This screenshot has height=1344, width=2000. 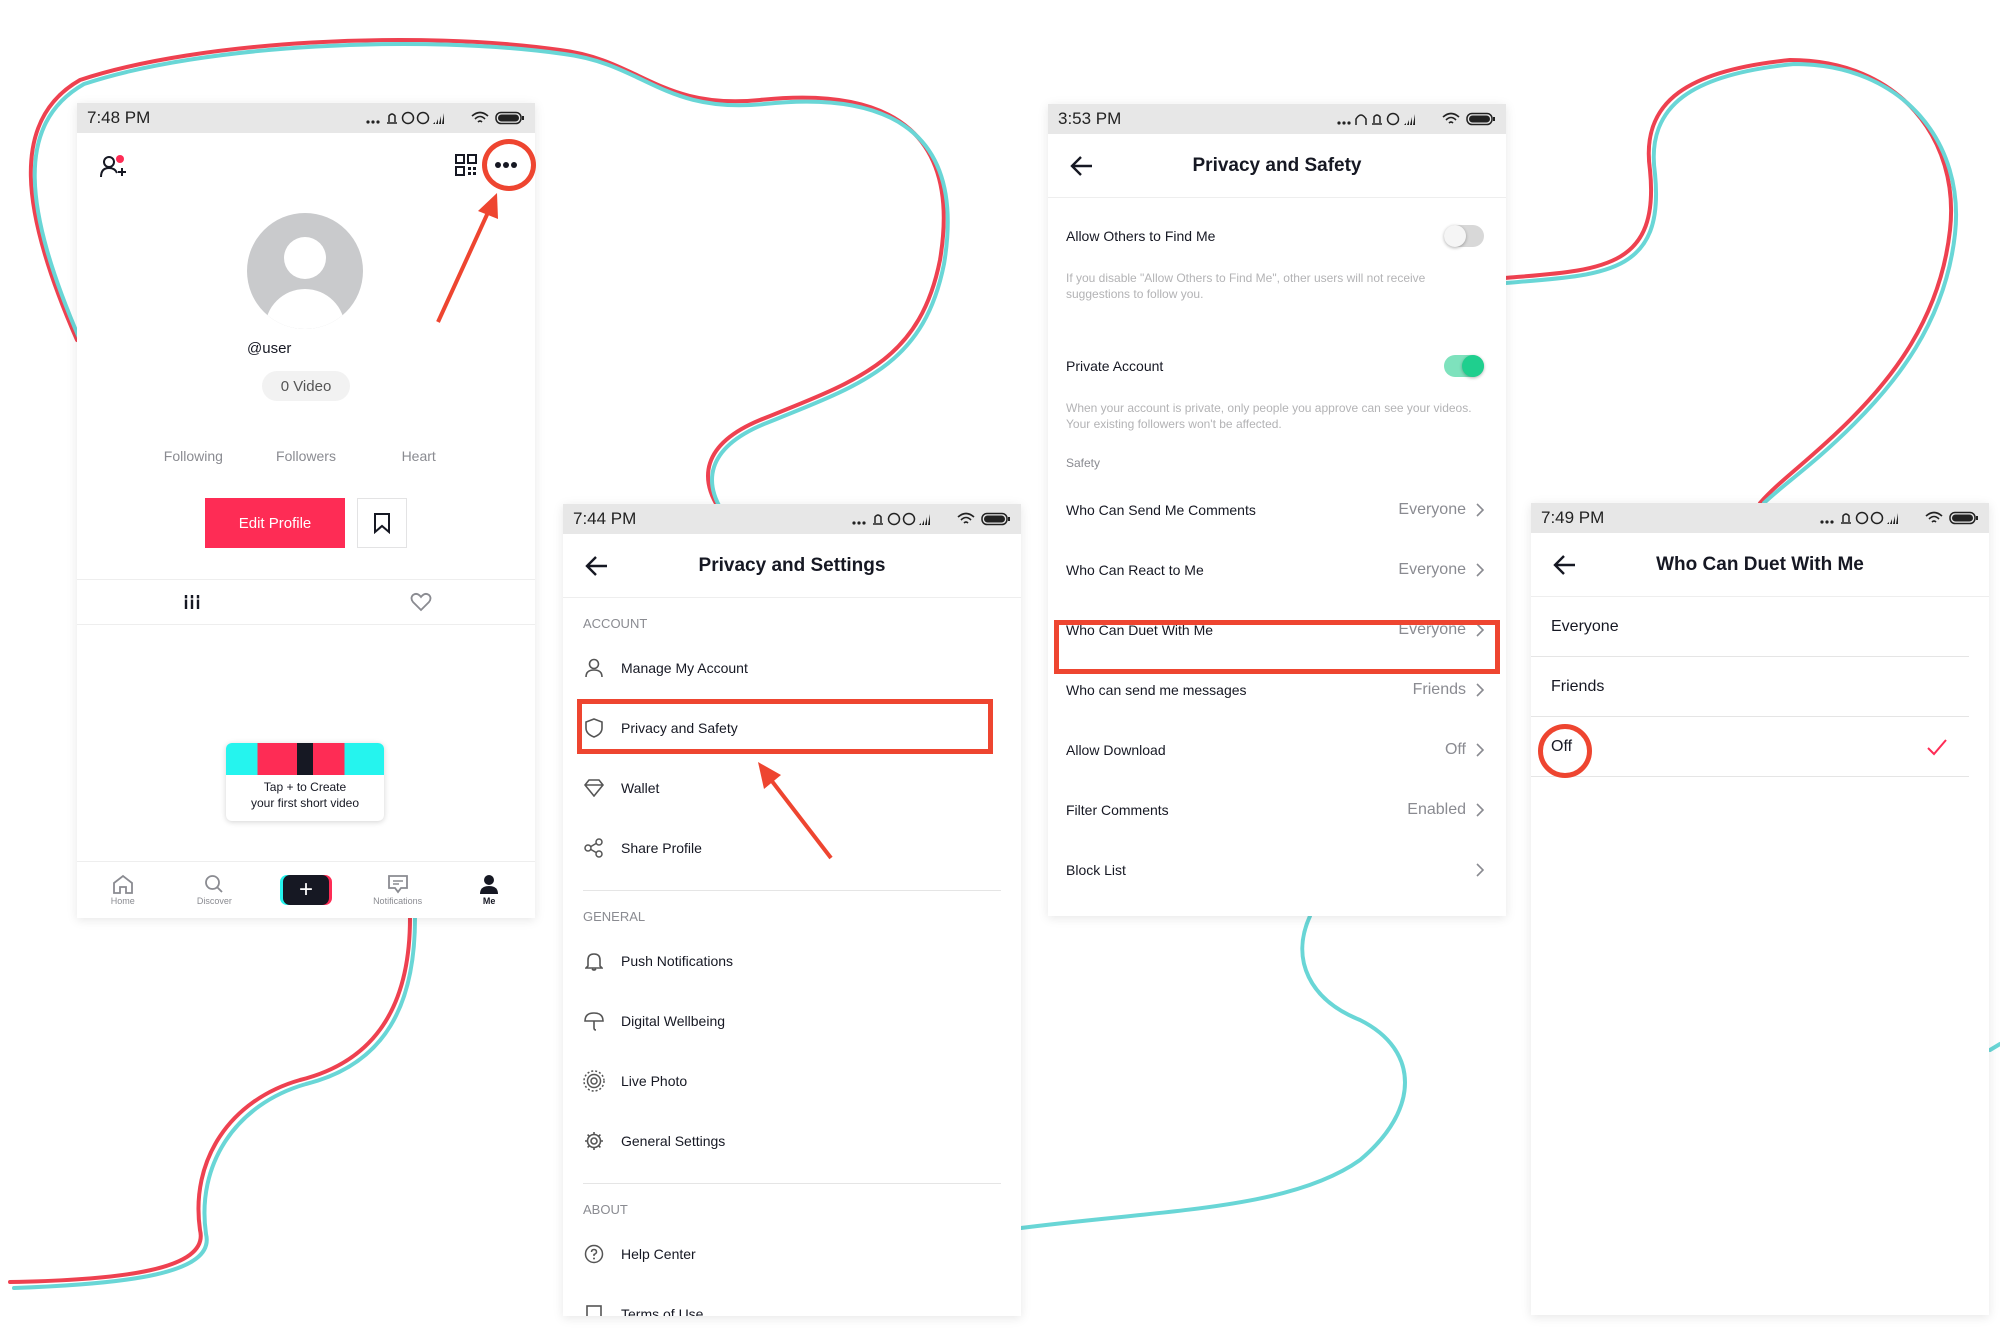 I want to click on option-everyone: Everyone, so click(x=1750, y=627).